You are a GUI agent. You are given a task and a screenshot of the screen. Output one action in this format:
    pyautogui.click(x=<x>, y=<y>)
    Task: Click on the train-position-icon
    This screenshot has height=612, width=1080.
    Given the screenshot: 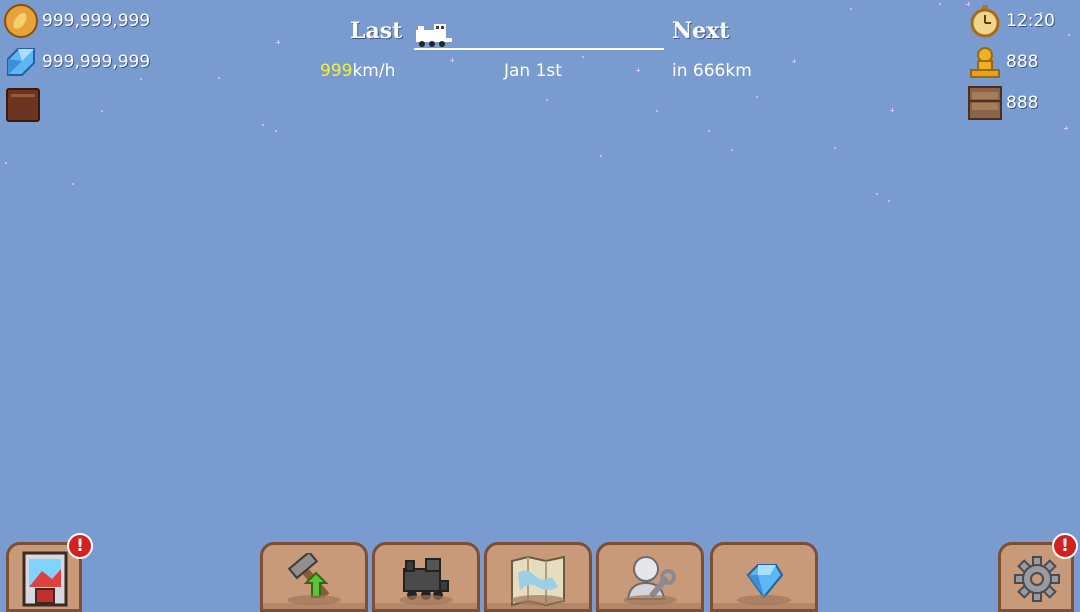 What is the action you would take?
    pyautogui.click(x=434, y=35)
    